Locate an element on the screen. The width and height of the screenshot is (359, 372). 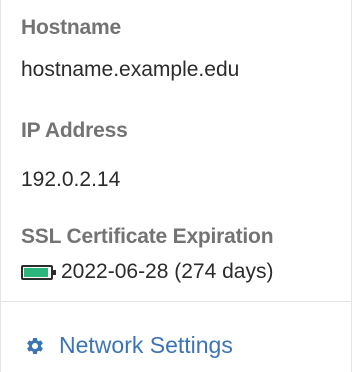
network-settings-link: Network Settings is located at coordinates (129, 345).